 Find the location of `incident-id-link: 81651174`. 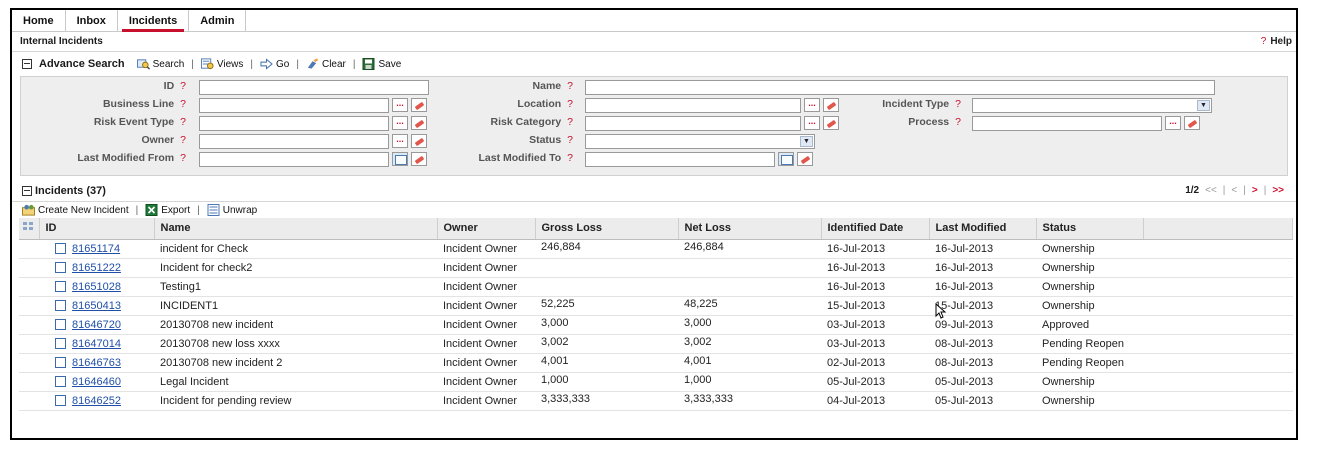

incident-id-link: 81651174 is located at coordinates (96, 249).